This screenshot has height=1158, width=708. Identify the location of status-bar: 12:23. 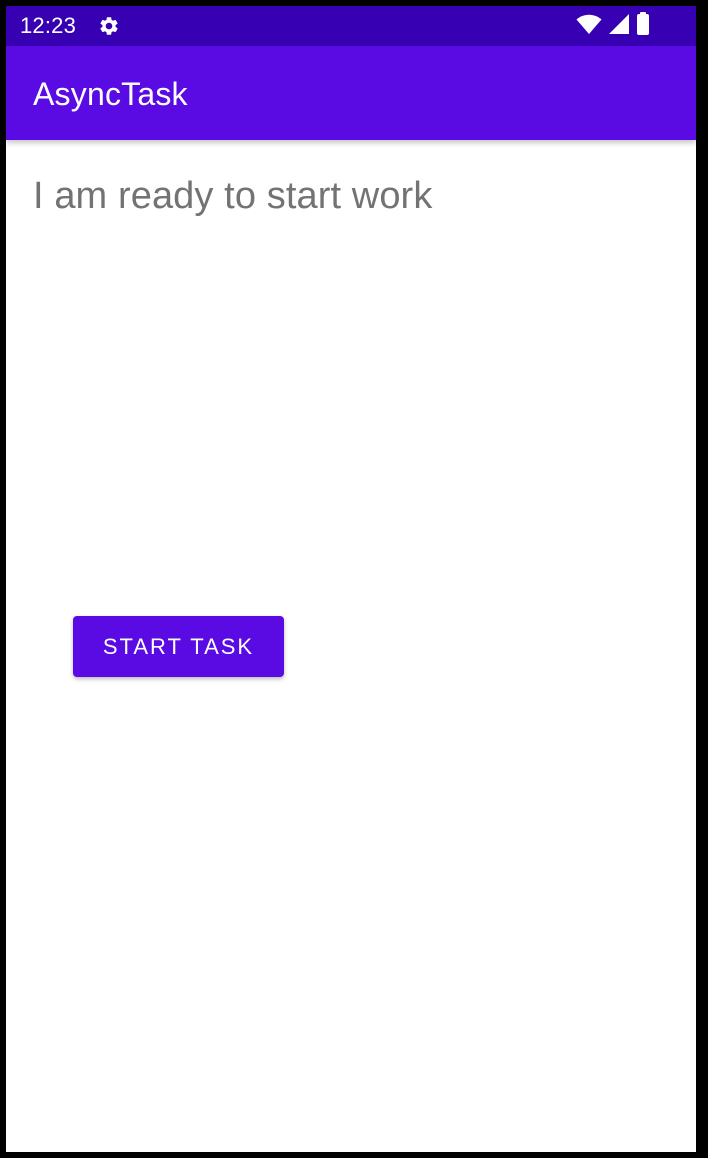
(351, 26).